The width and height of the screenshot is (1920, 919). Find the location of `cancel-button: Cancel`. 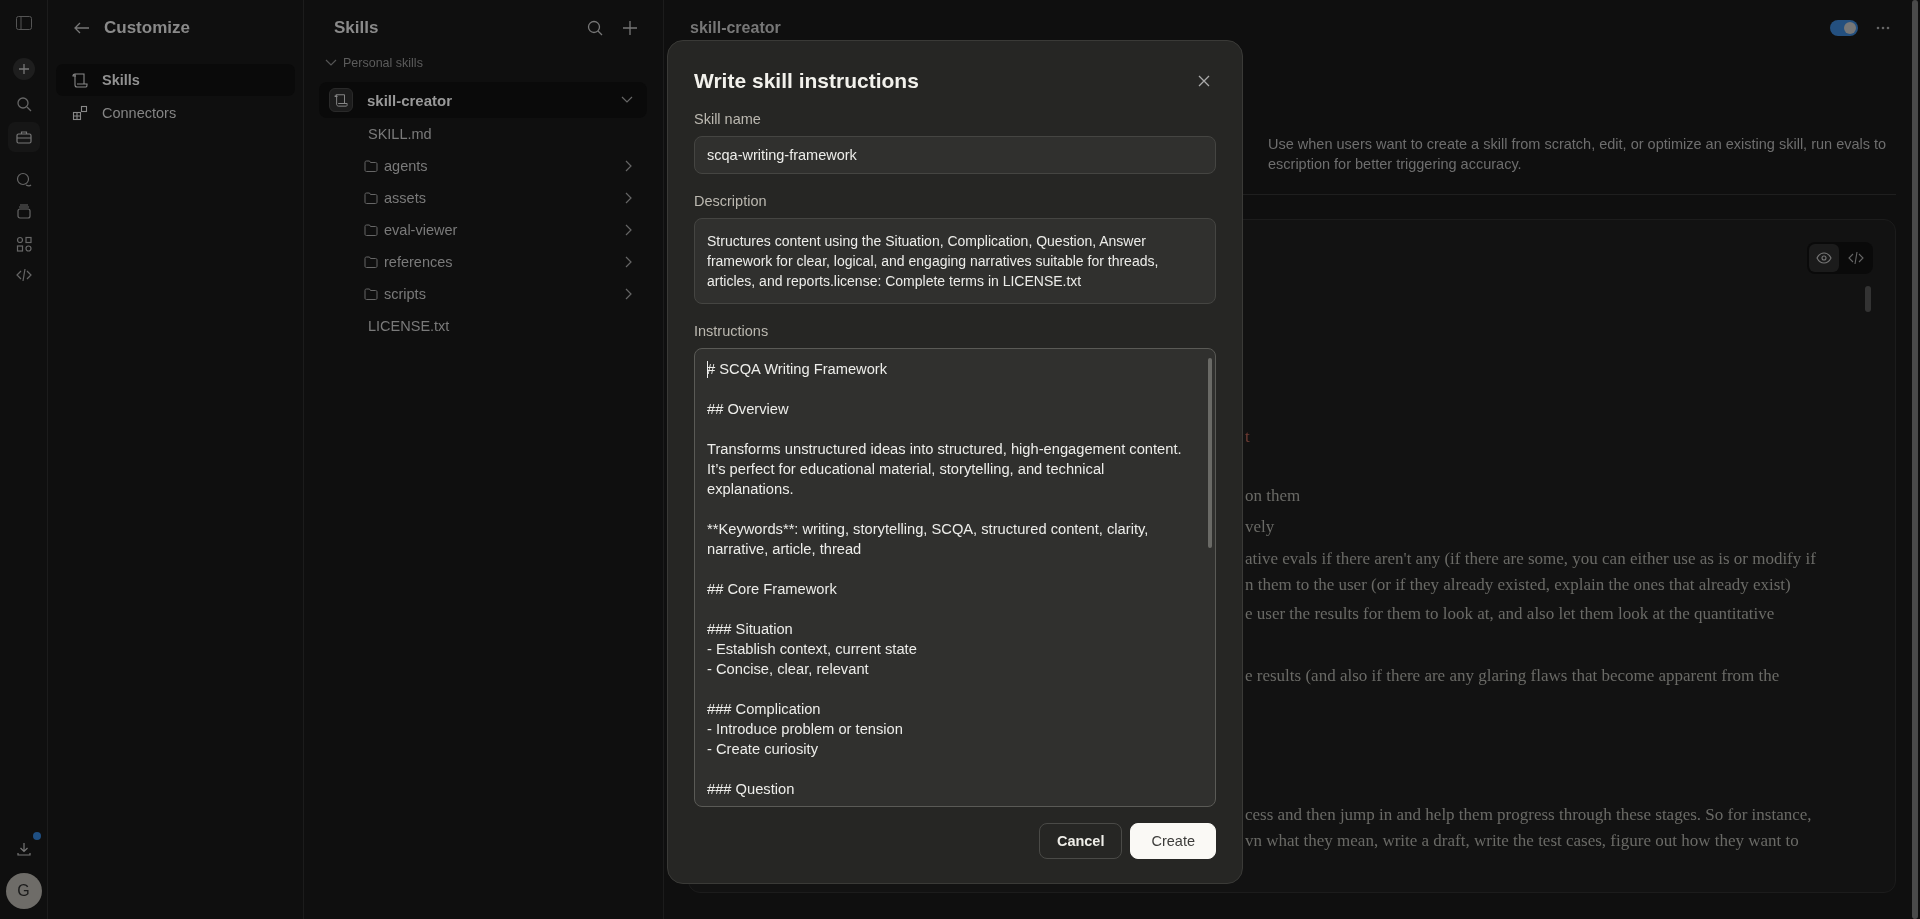

cancel-button: Cancel is located at coordinates (1080, 841).